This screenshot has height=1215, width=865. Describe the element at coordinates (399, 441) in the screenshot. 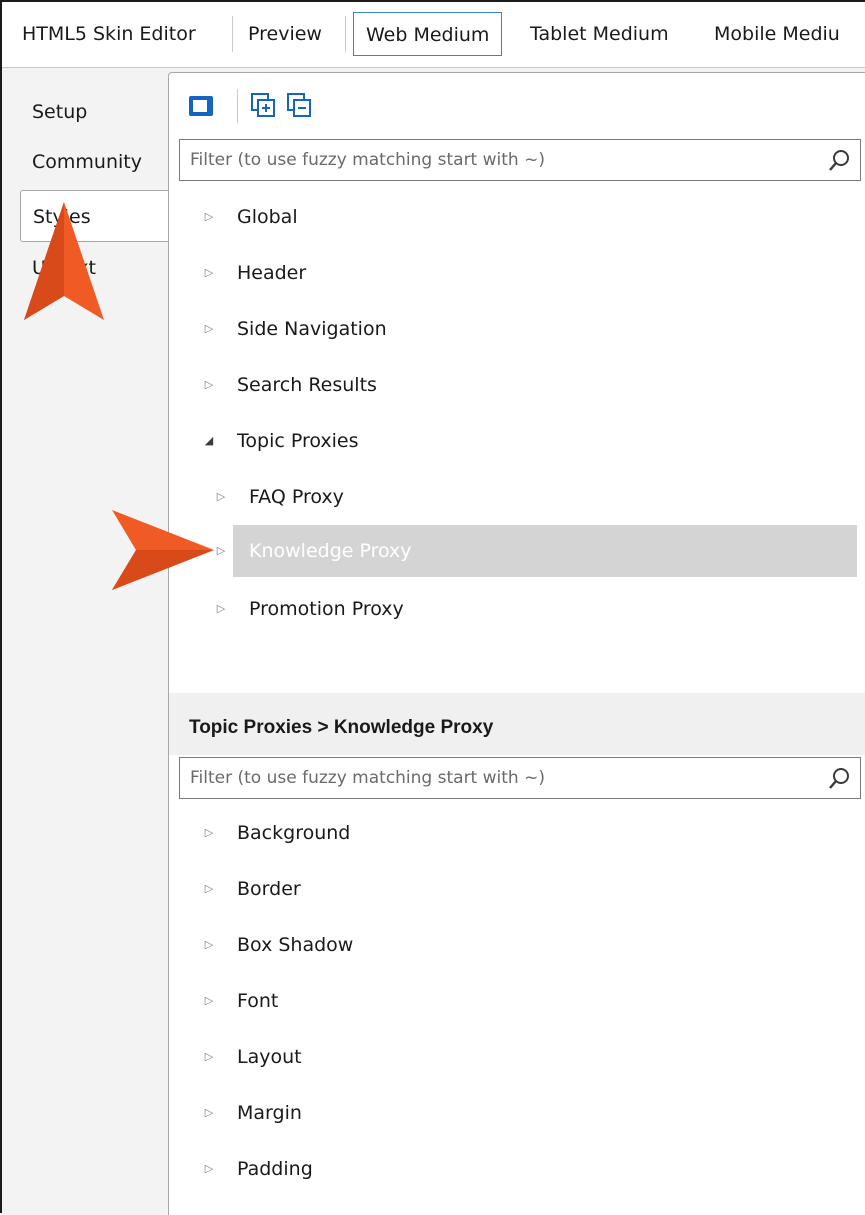

I see `tree-item-topic-proxies: ◢ Topic Proxies` at that location.